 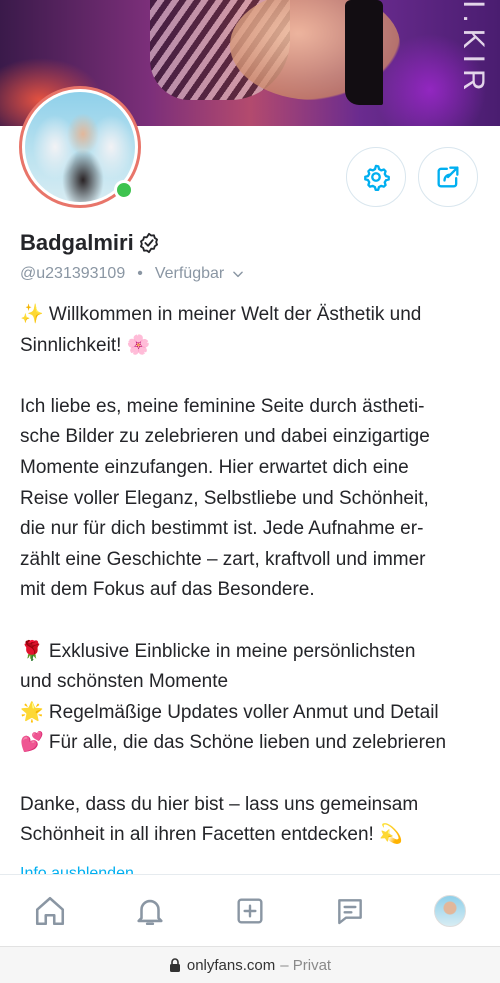 I want to click on private-mode-label: – Privat, so click(x=306, y=965).